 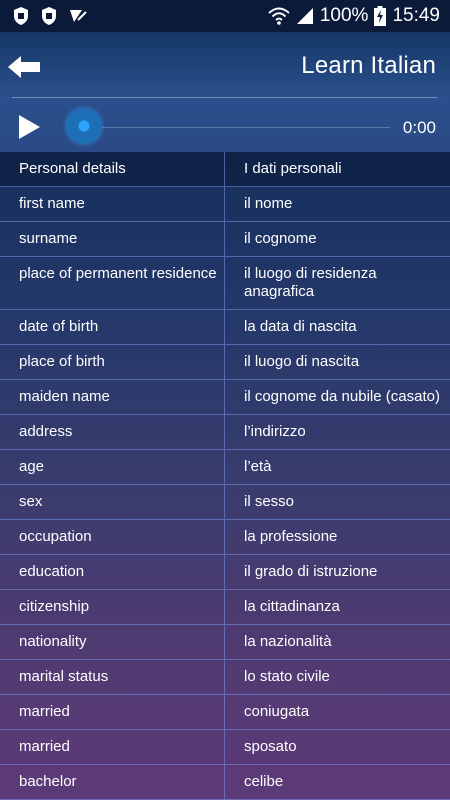 What do you see at coordinates (368, 65) in the screenshot?
I see `page-title: Learn Italian` at bounding box center [368, 65].